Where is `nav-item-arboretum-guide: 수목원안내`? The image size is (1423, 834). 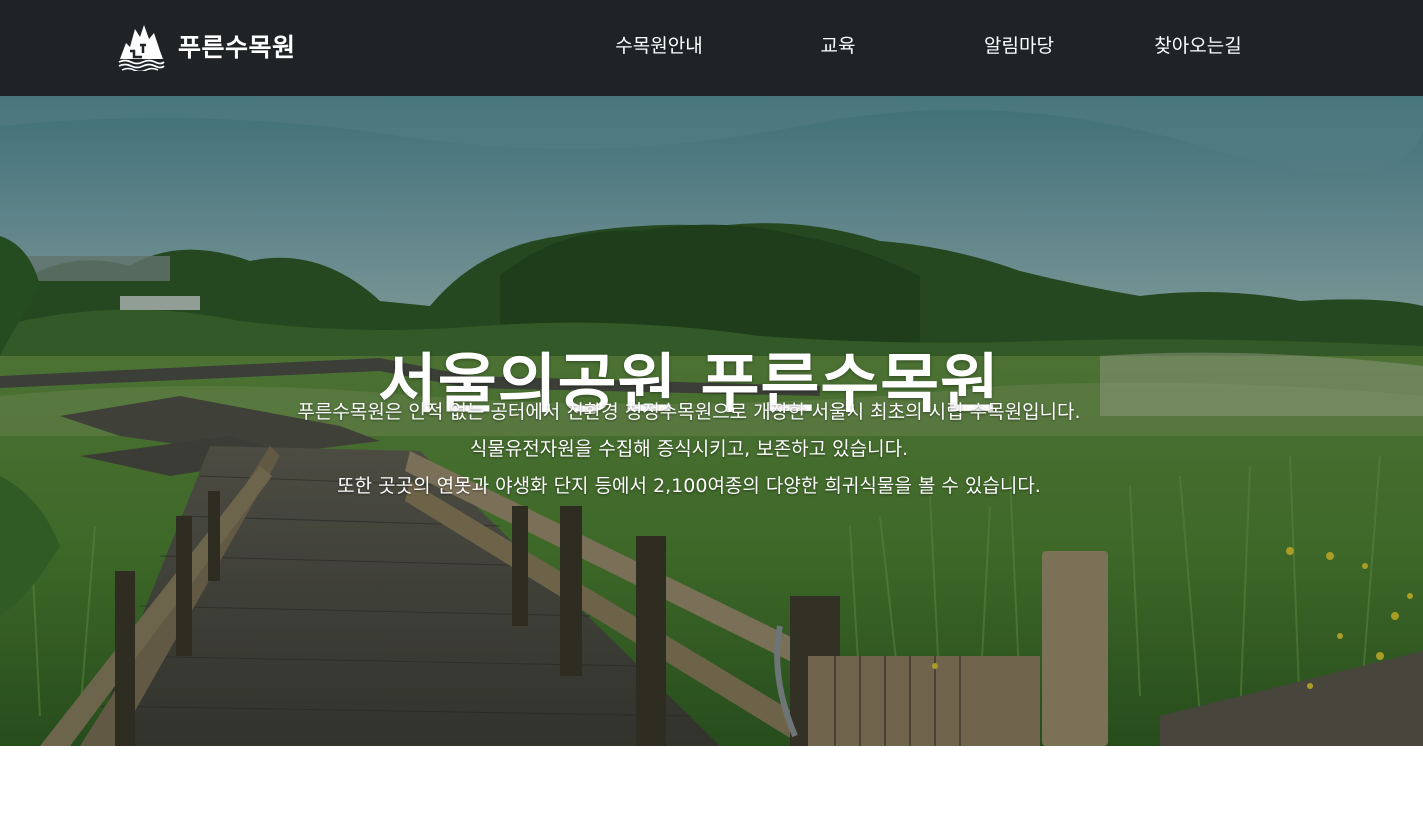
nav-item-arboretum-guide: 수목원안내 is located at coordinates (658, 46).